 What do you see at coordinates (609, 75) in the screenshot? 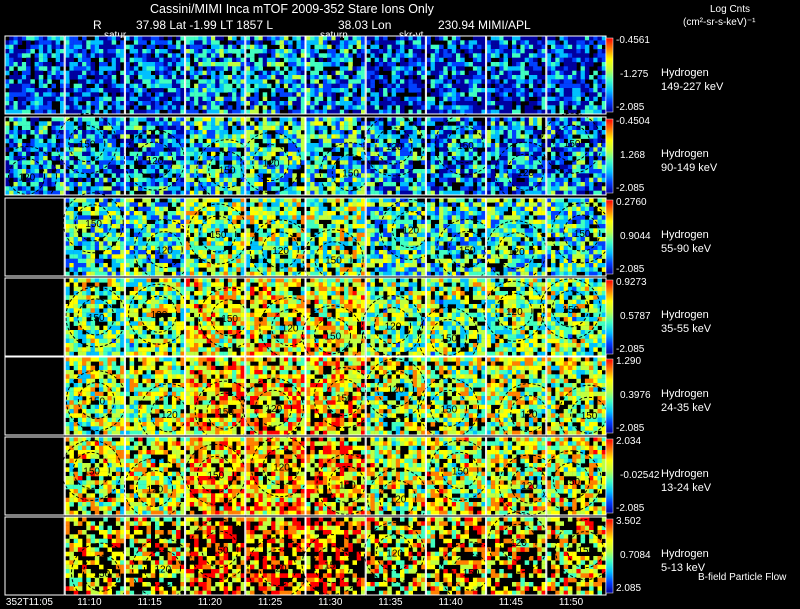
I see `colorbar` at bounding box center [609, 75].